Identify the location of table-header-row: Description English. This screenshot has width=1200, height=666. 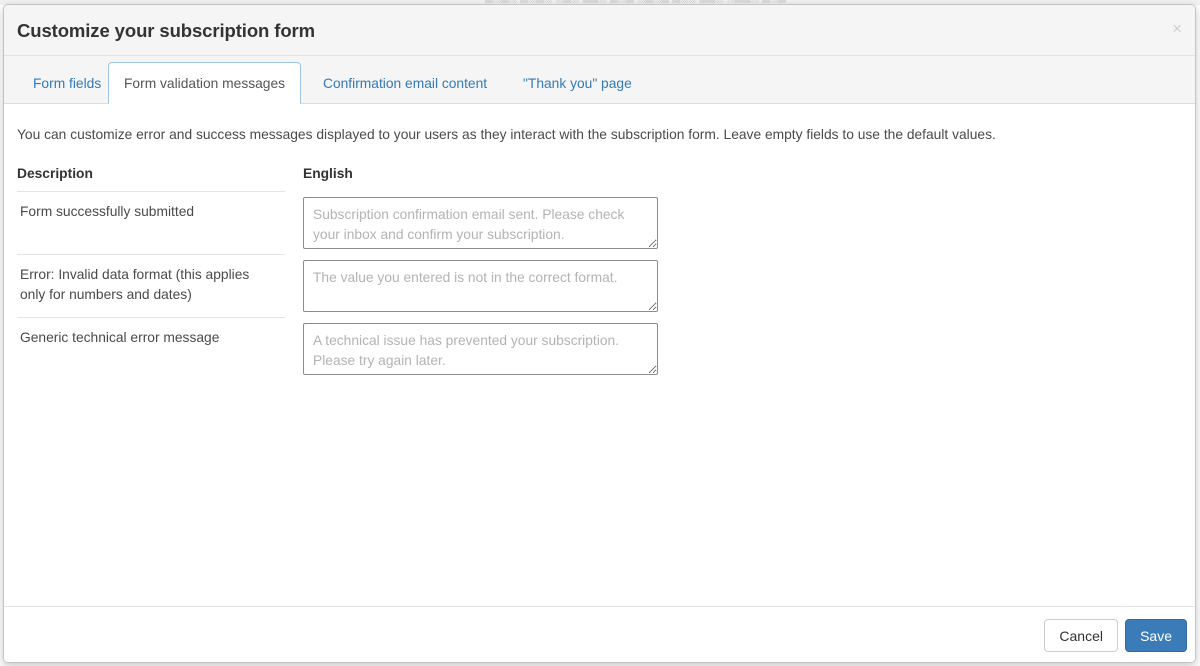
(337, 178).